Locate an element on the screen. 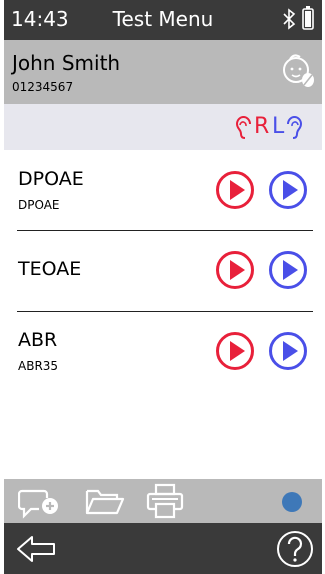 This screenshot has height=574, width=325. test-row-teoae: TEOAE is located at coordinates (163, 271).